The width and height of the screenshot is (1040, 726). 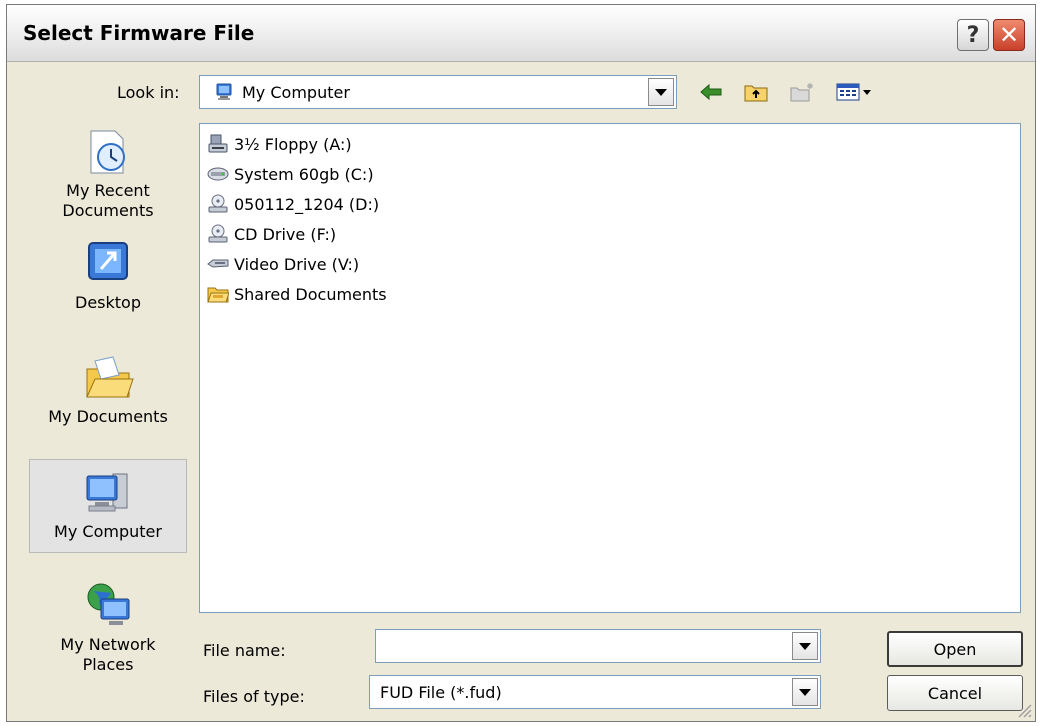 I want to click on shared-folder-icon, so click(x=218, y=294).